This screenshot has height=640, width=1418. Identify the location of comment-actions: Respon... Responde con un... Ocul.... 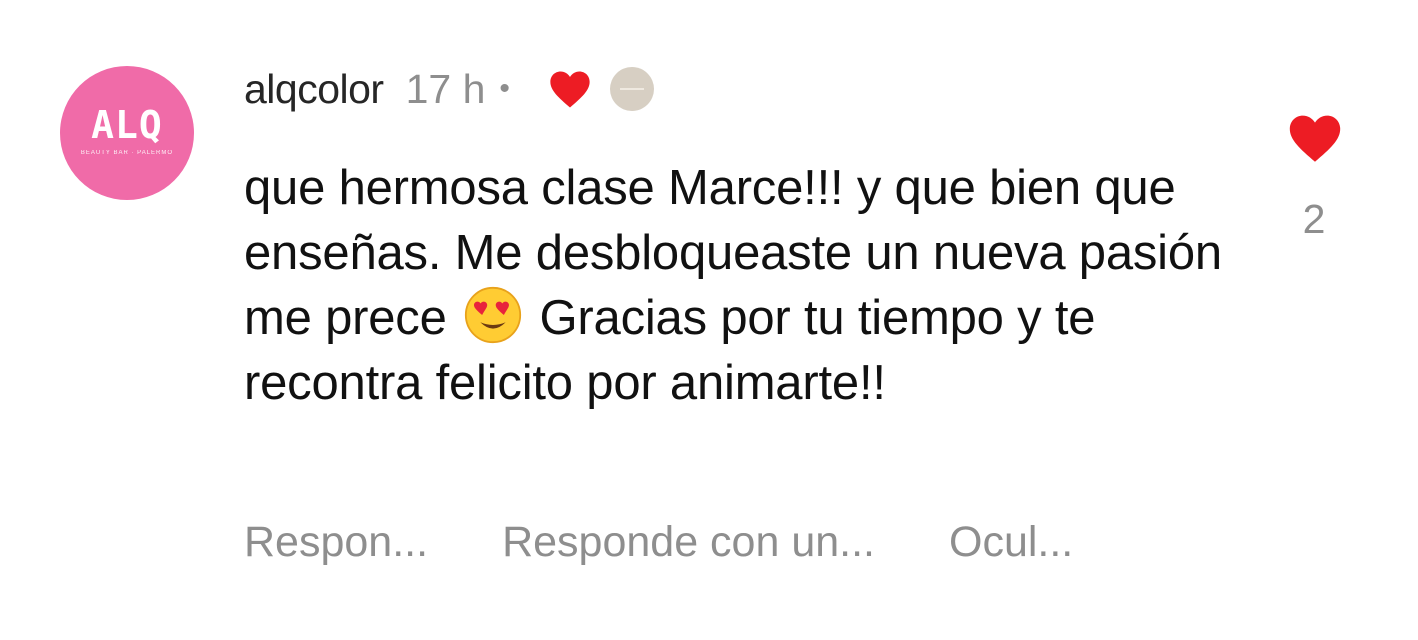
(695, 542).